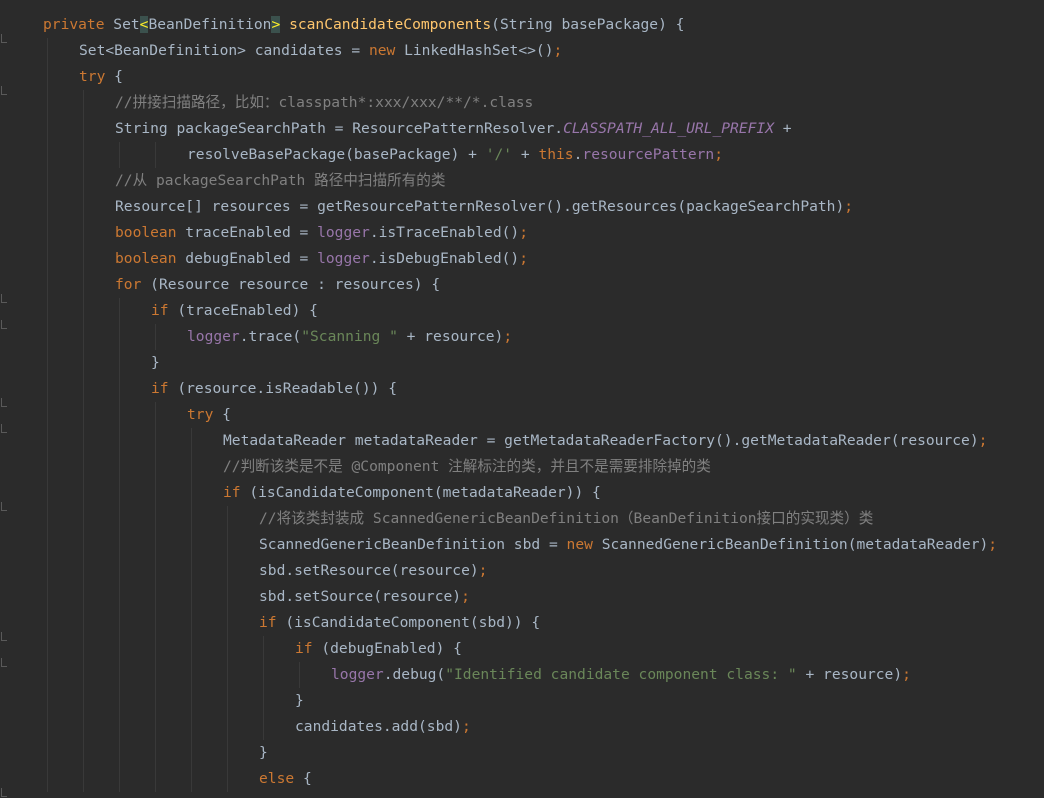 This screenshot has height=798, width=1044. Describe the element at coordinates (413, 622) in the screenshot. I see `code-token: (isCandidateComponent(sbd)) {` at that location.